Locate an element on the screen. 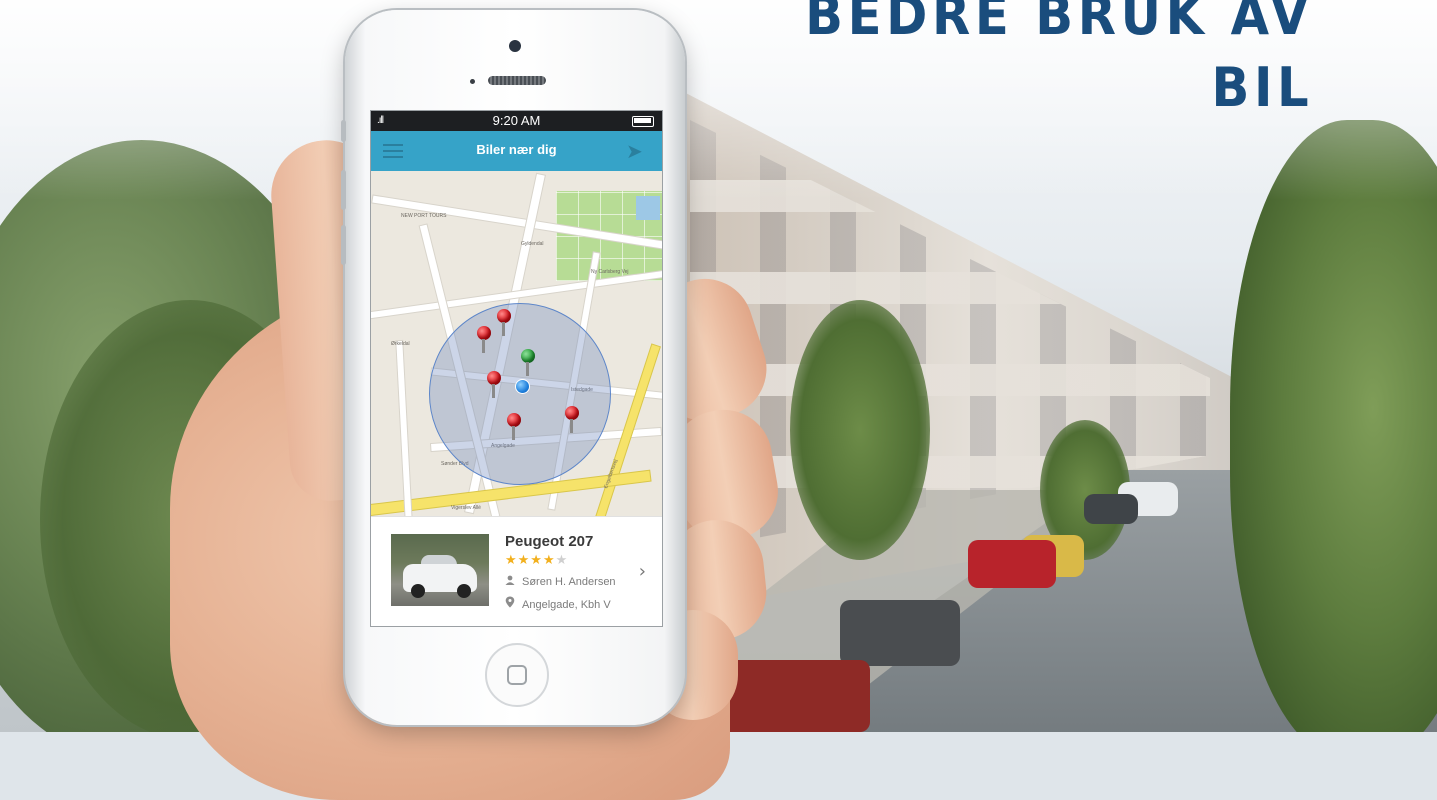 The image size is (1437, 800). star-rating: ★★★★★ is located at coordinates (536, 560).